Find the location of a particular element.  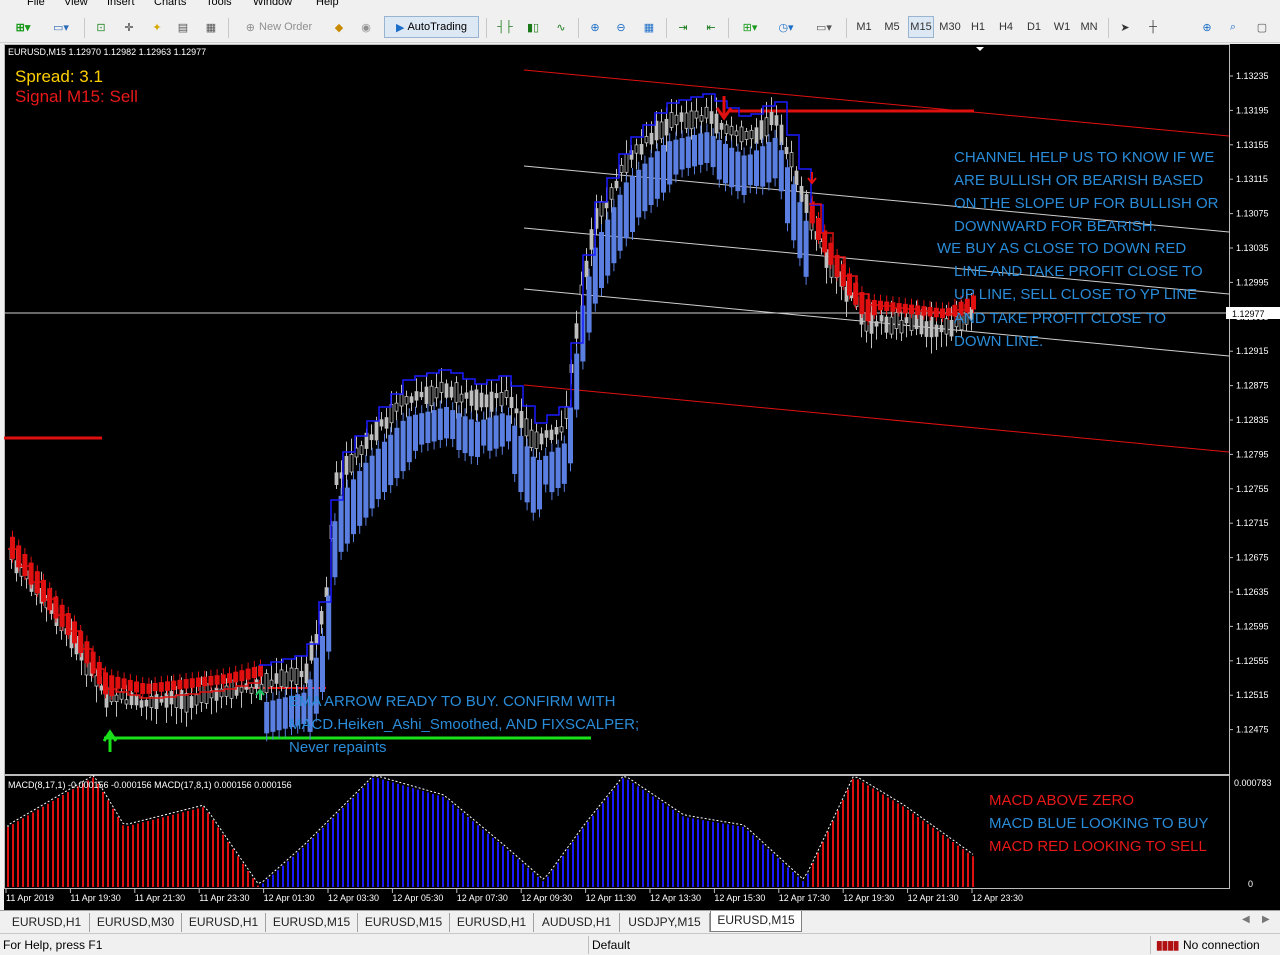

tf-m30: M30 is located at coordinates (950, 27).